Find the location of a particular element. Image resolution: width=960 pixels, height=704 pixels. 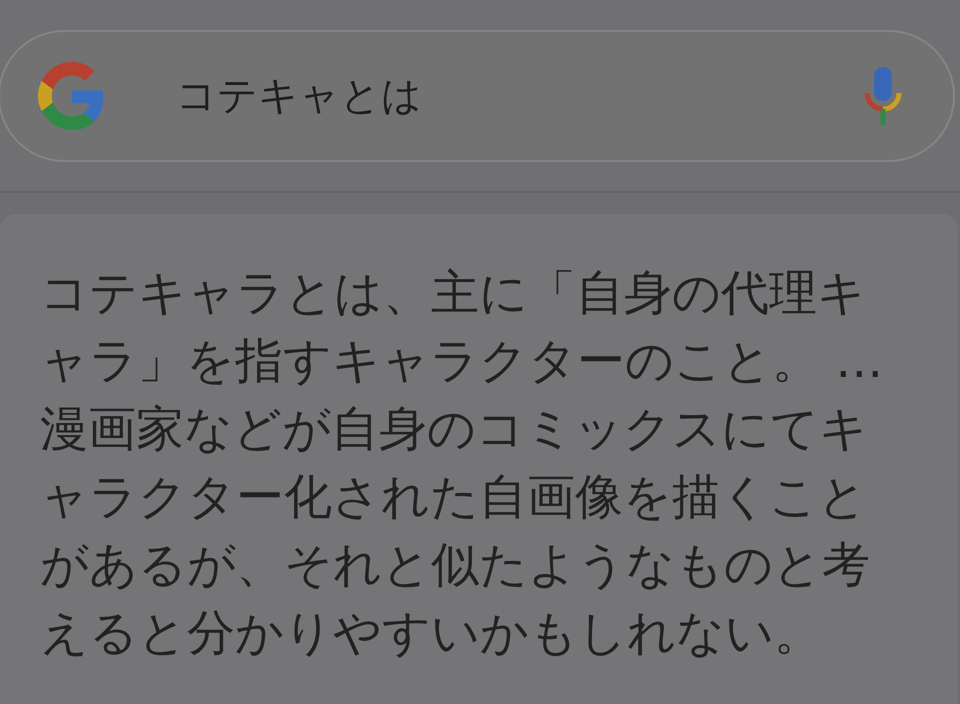

search-query: コテキャとは is located at coordinates (299, 96).